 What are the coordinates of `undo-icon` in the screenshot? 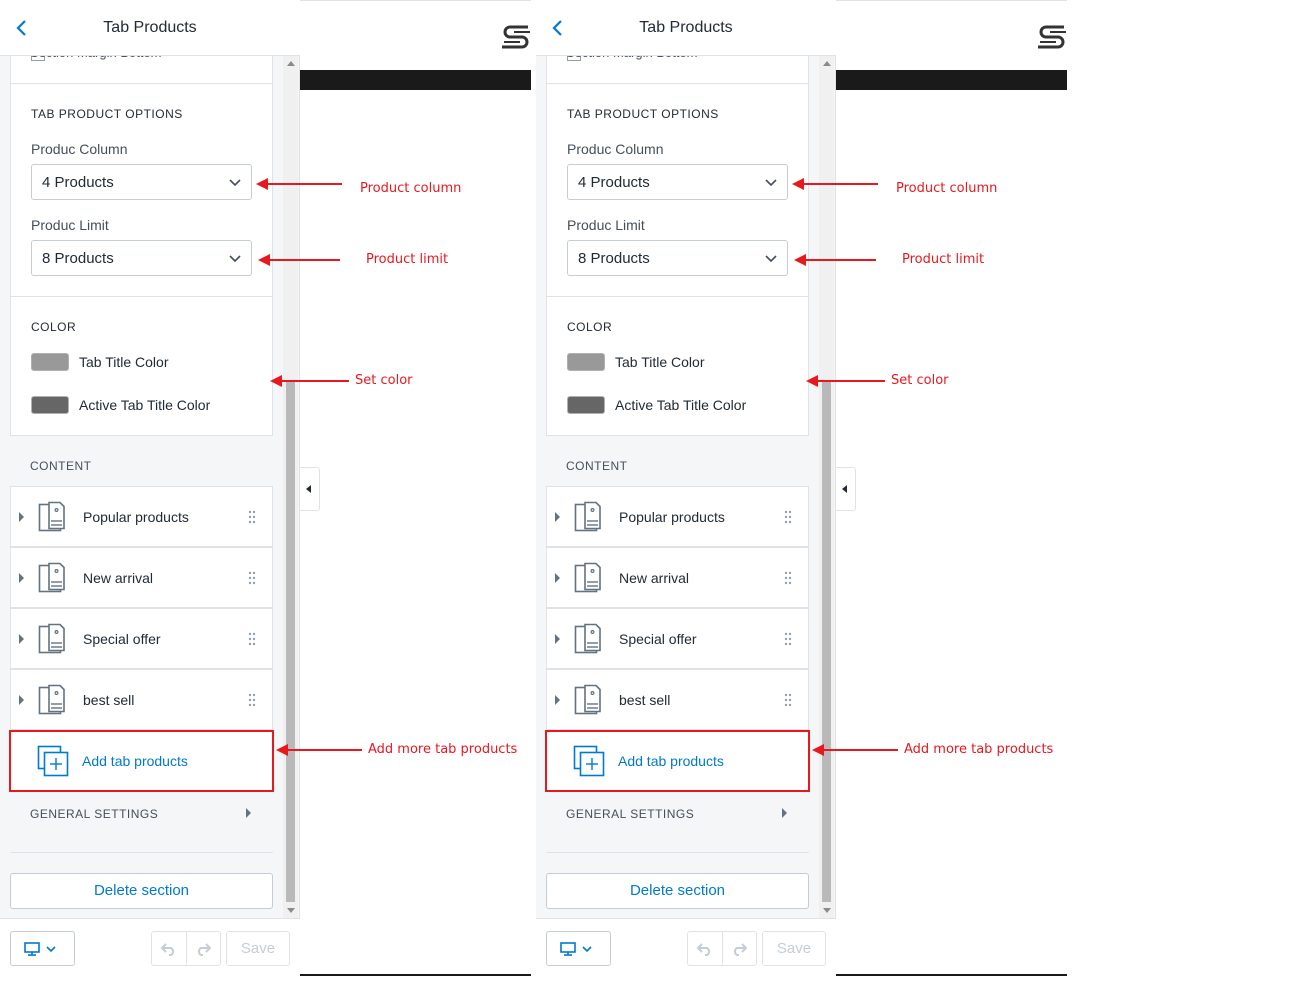 It's located at (167, 949).